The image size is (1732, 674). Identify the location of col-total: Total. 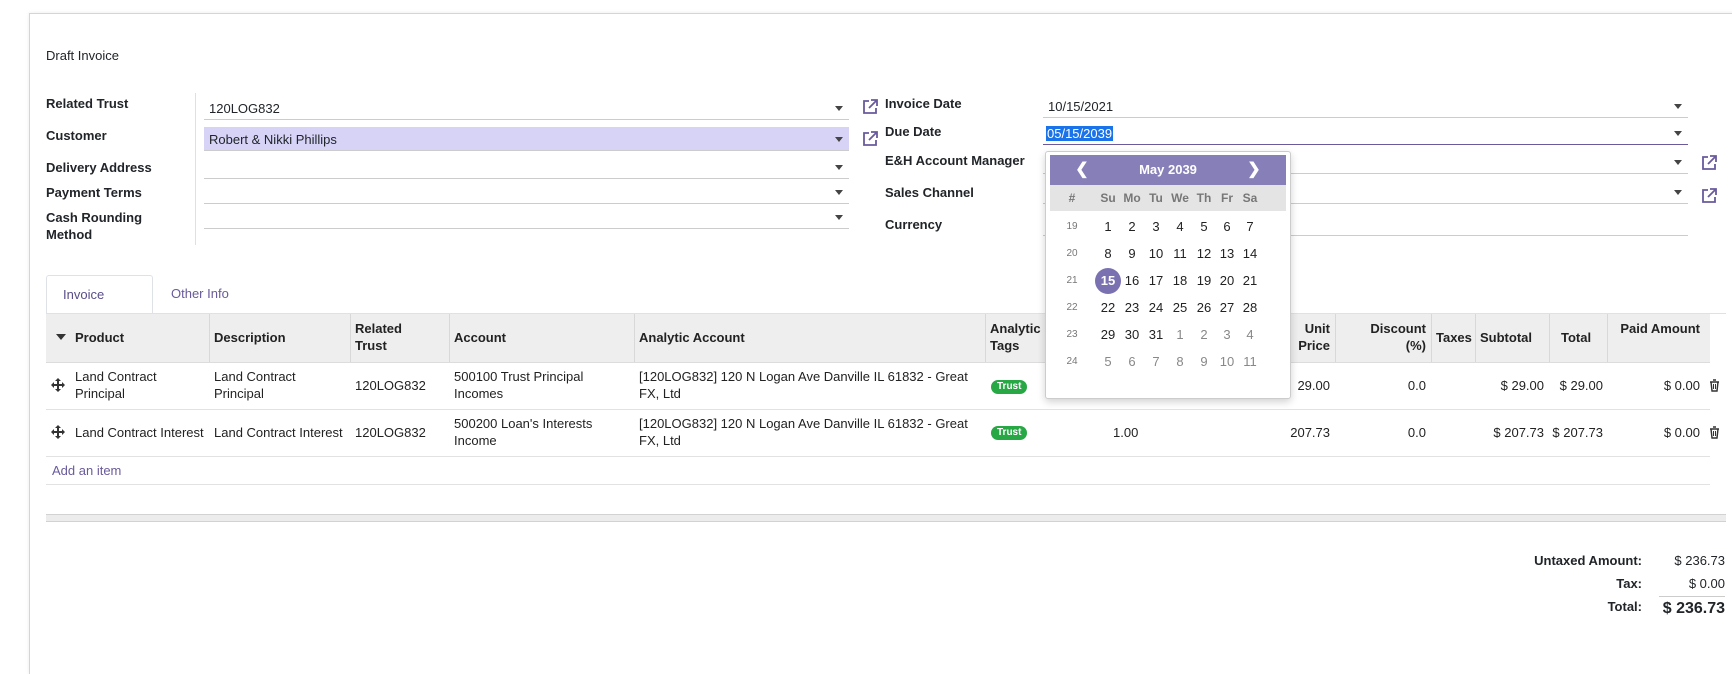
(1576, 337).